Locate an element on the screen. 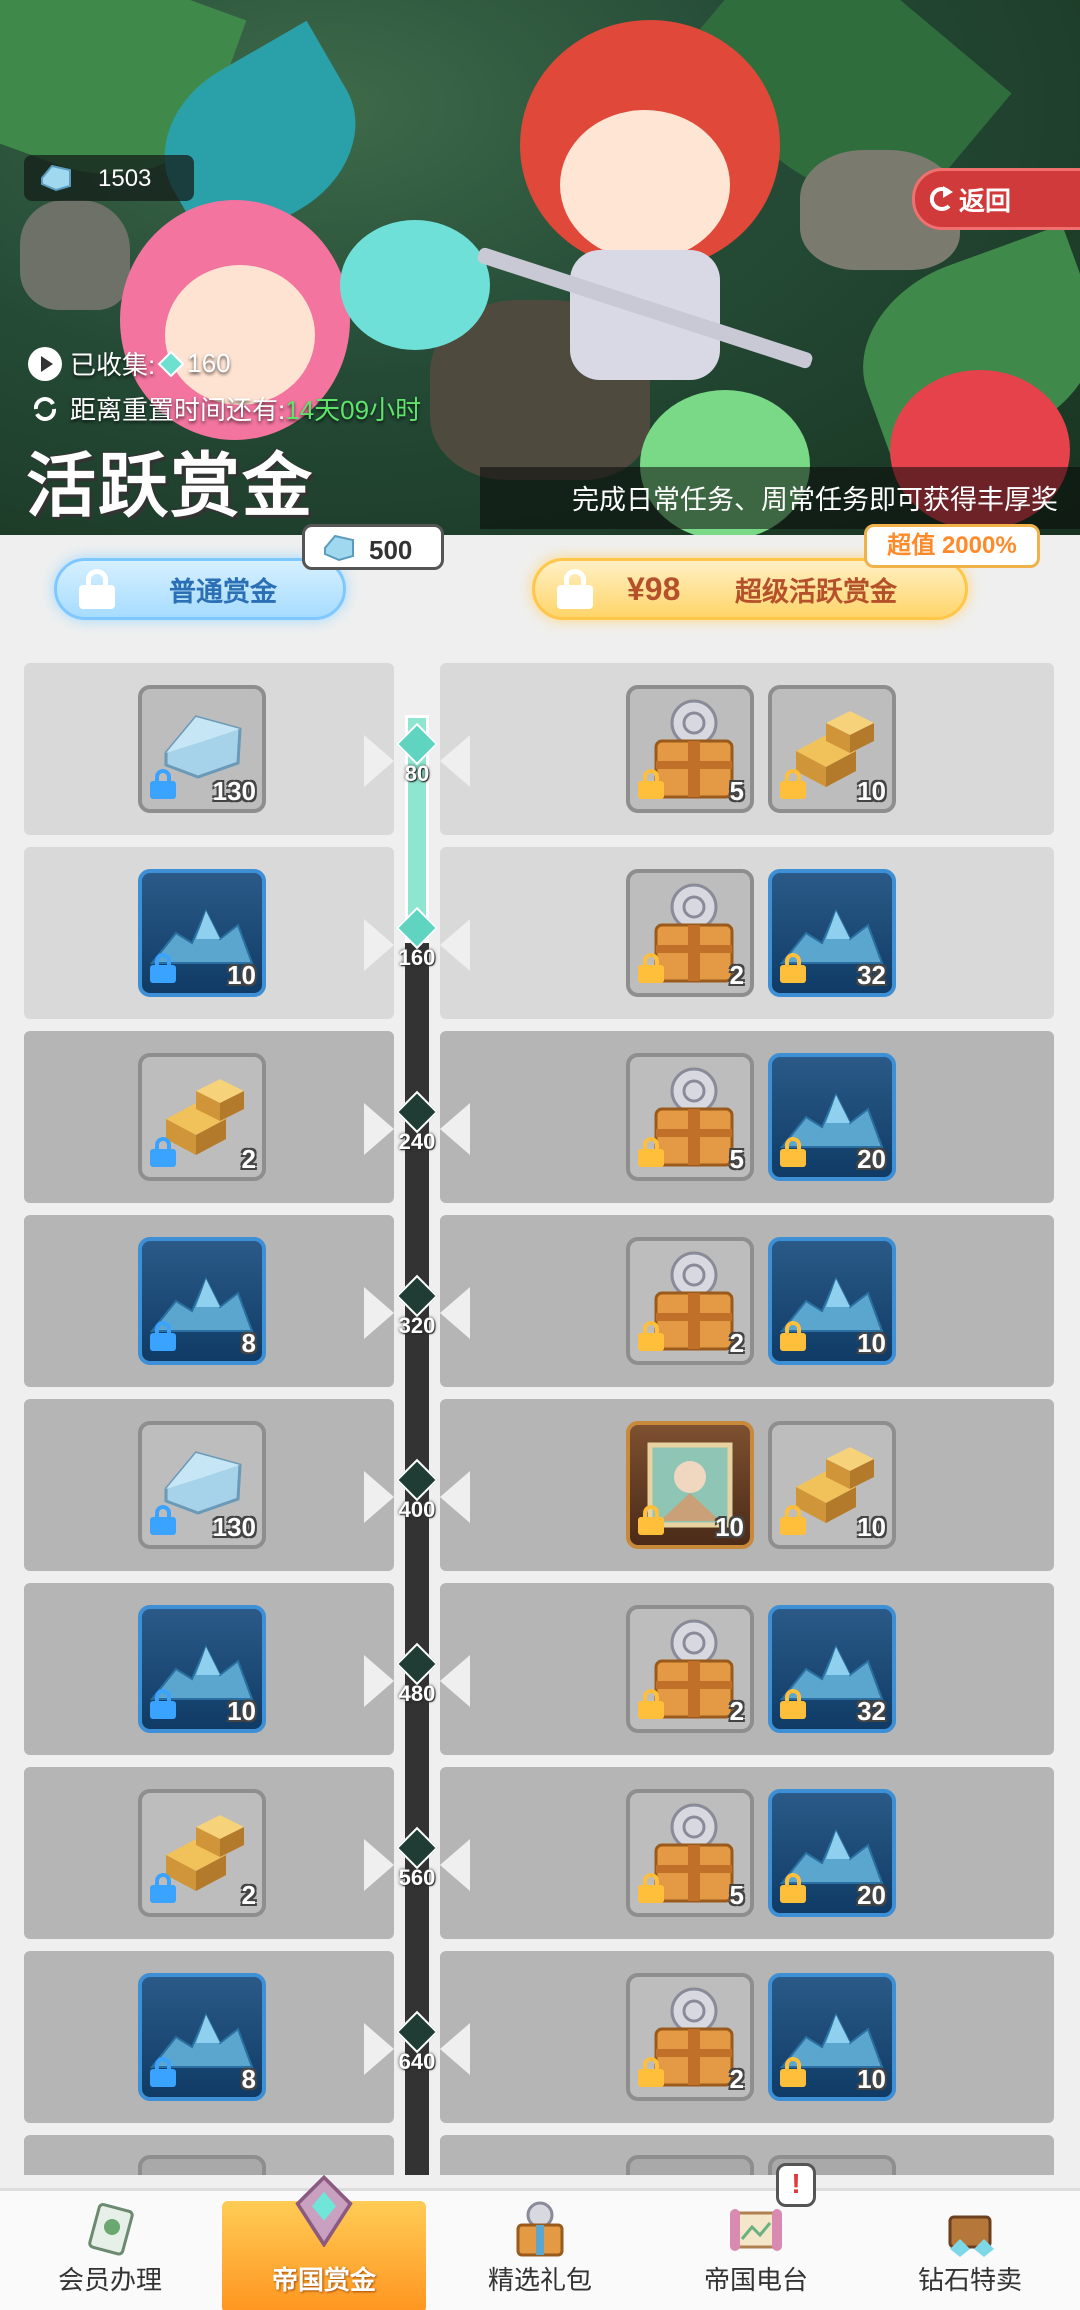 Image resolution: width=1080 pixels, height=2310 pixels. normal-price-value: 500 is located at coordinates (391, 550).